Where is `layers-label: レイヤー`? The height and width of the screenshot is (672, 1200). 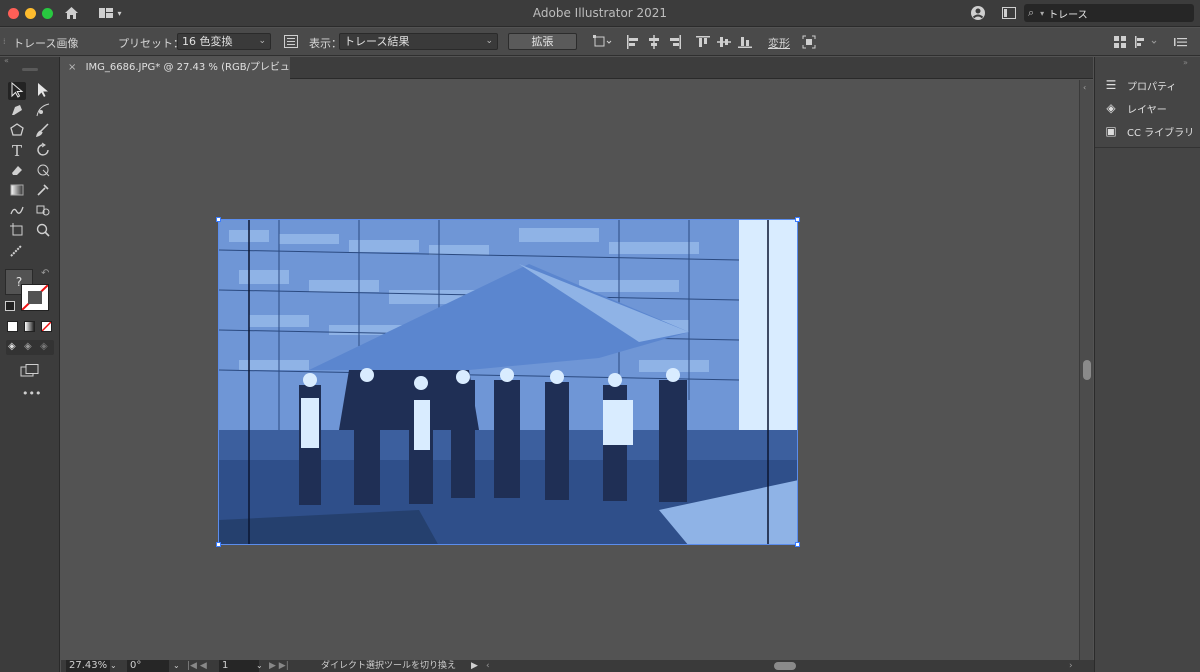
layers-label: レイヤー is located at coordinates (1147, 110).